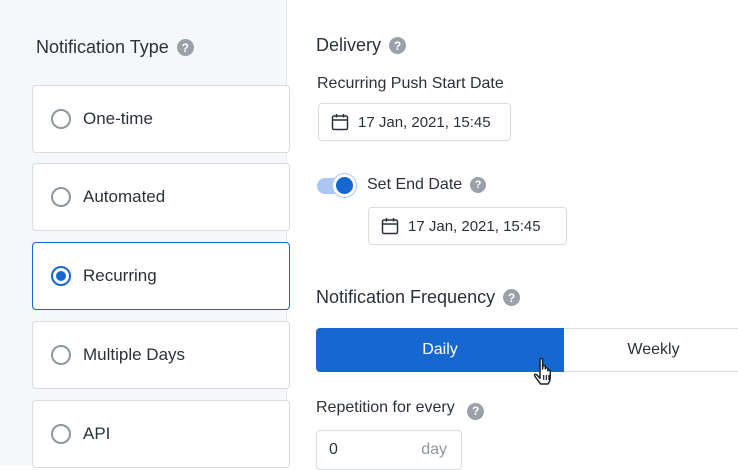  I want to click on frequency-weekly-button: Weekly, so click(651, 350).